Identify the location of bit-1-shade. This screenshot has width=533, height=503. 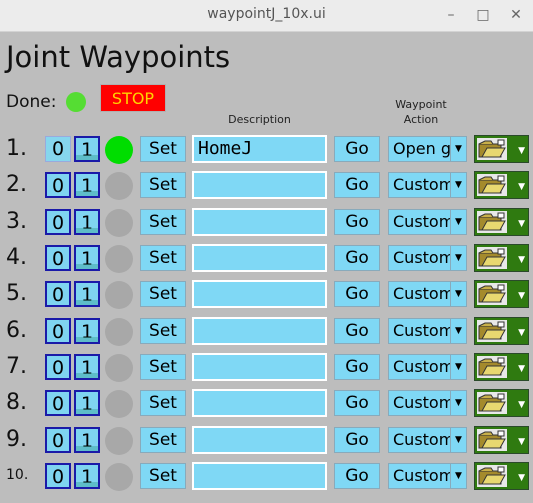
(87, 302).